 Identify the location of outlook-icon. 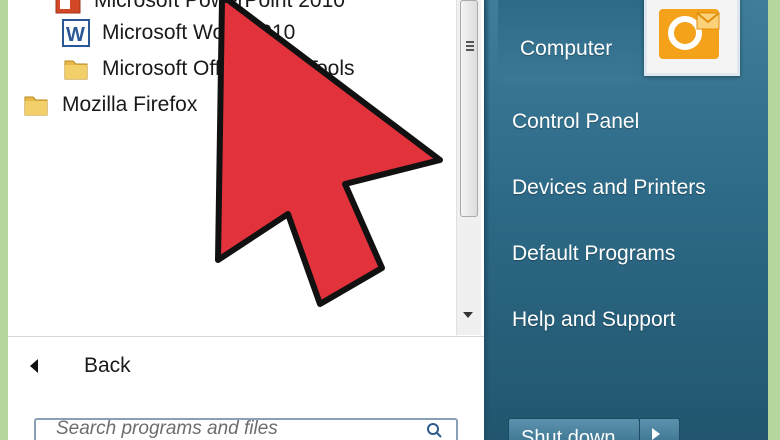
(689, 34).